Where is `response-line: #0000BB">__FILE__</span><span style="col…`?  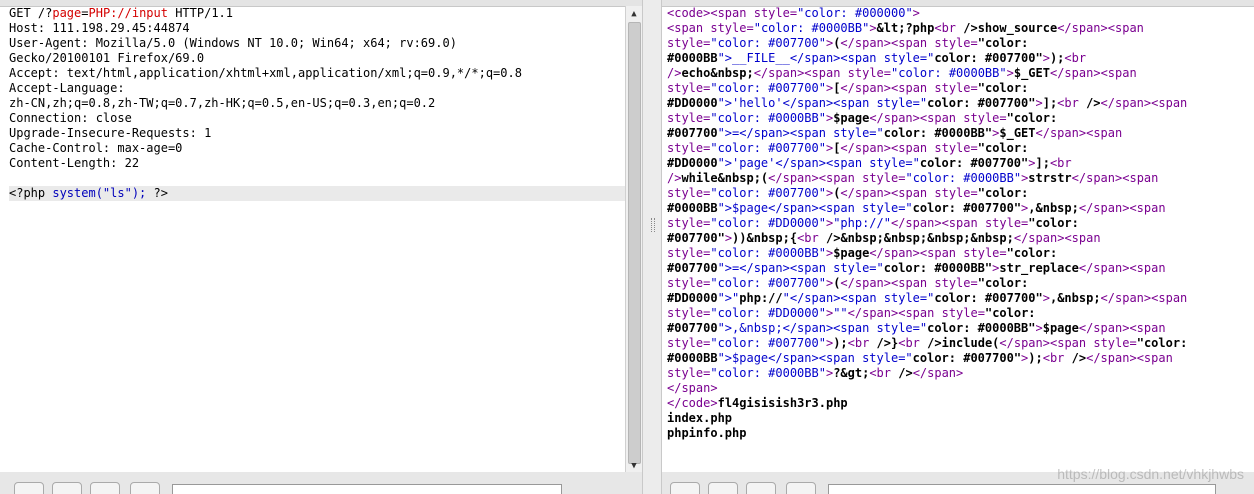 response-line: #0000BB">__FILE__</span><span style="col… is located at coordinates (877, 58).